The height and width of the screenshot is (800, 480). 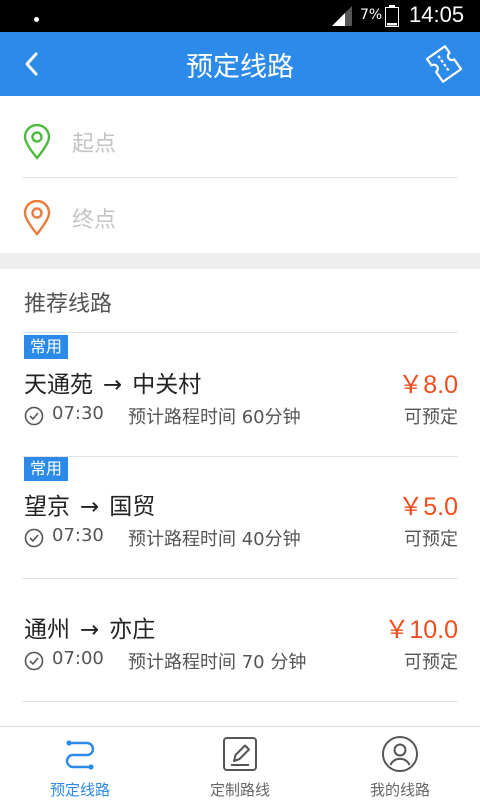 I want to click on route-item: 常用 望京 → 国贸 ￥5.0 07:30 预计路程时间 40分钟 可预定, so click(x=240, y=517).